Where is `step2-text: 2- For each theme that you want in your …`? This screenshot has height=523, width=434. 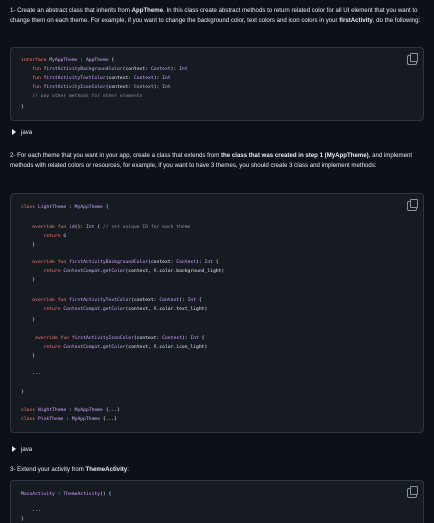
step2-text: 2- For each theme that you want in your … is located at coordinates (116, 155).